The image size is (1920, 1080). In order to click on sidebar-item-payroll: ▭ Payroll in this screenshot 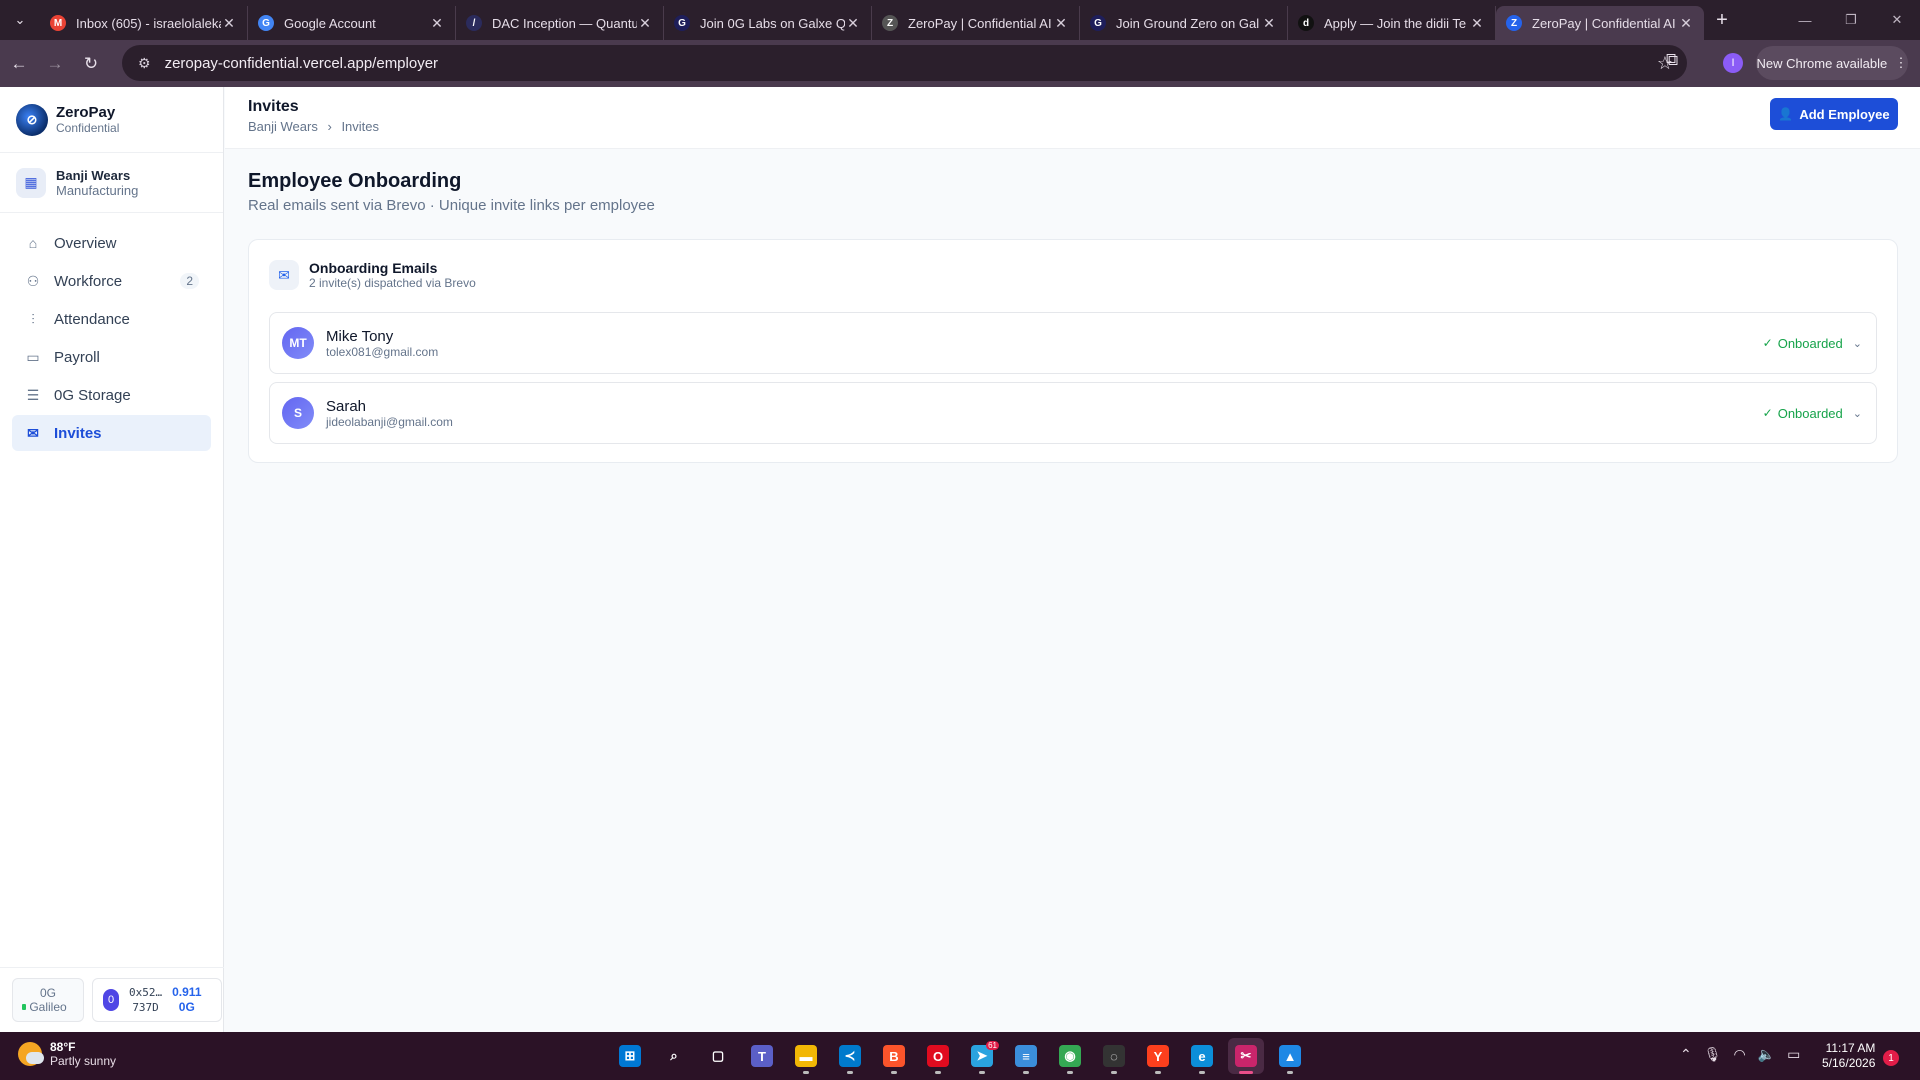, I will do `click(111, 357)`.